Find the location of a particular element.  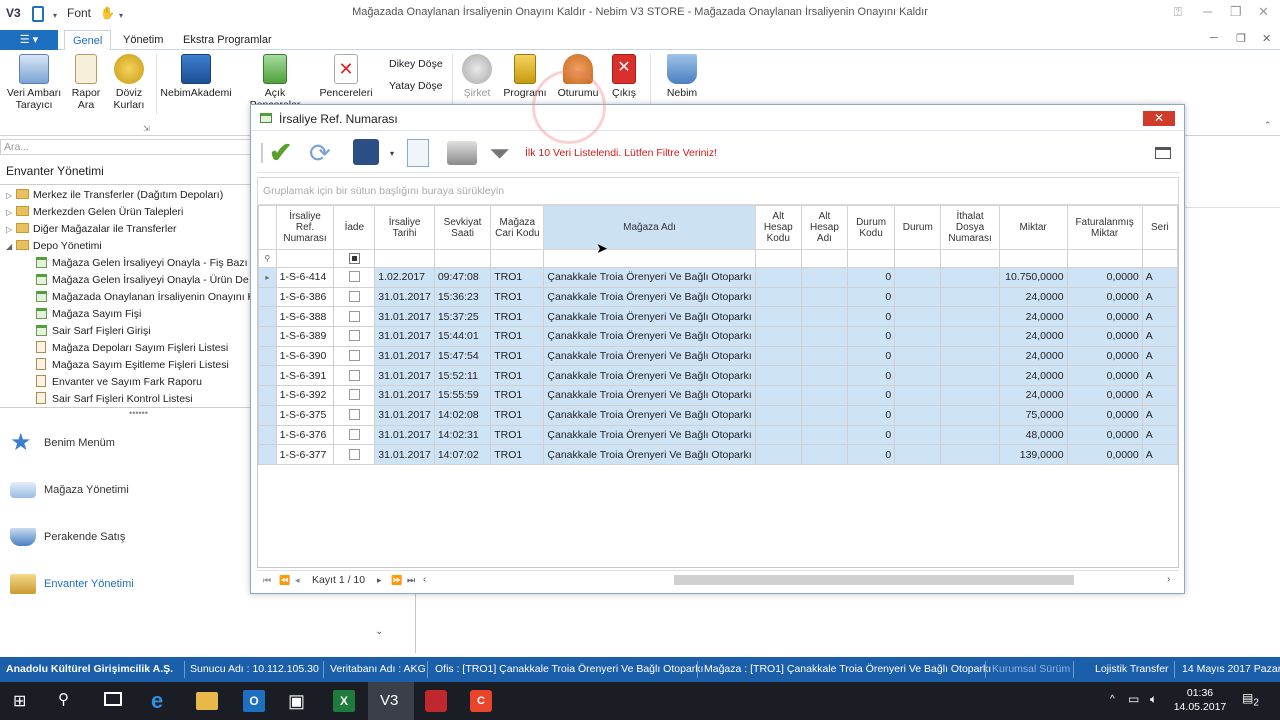

column-header: Alt Hesap Kodu is located at coordinates (778, 227).